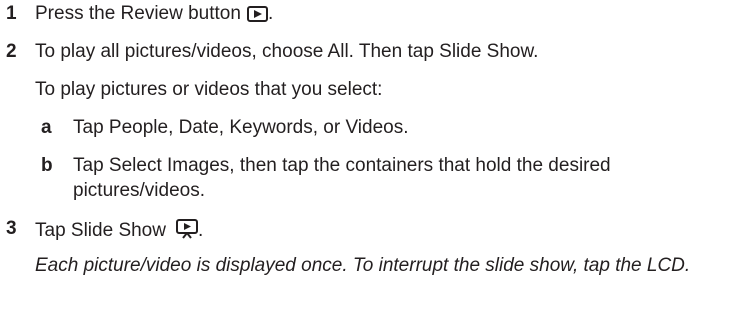 Image resolution: width=754 pixels, height=315 pixels. Describe the element at coordinates (11, 228) in the screenshot. I see `step-3-number: 3` at that location.